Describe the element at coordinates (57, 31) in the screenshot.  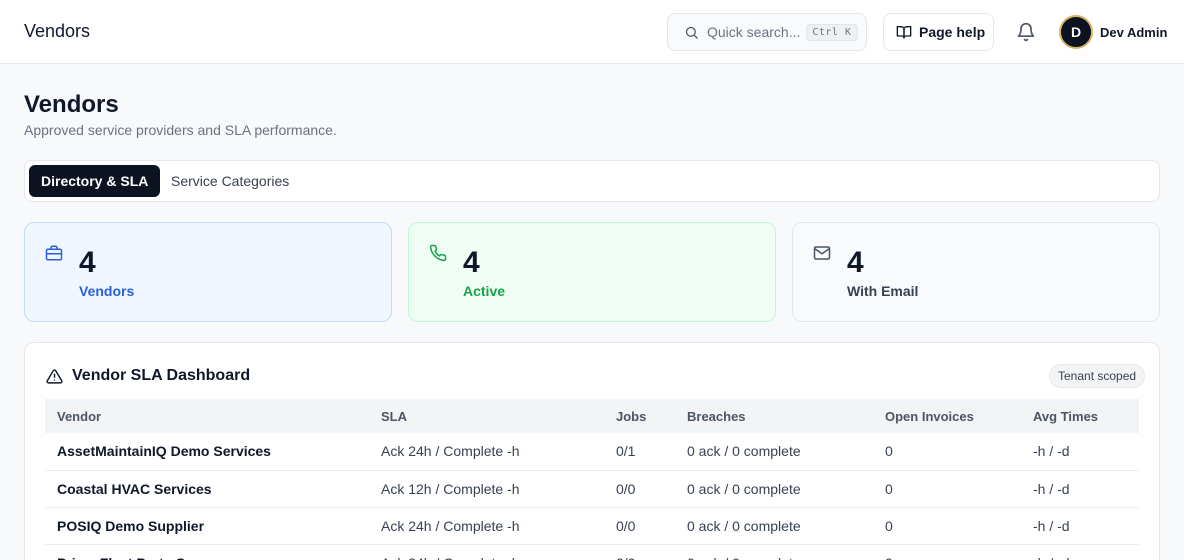
I see `app-title: Vendors` at that location.